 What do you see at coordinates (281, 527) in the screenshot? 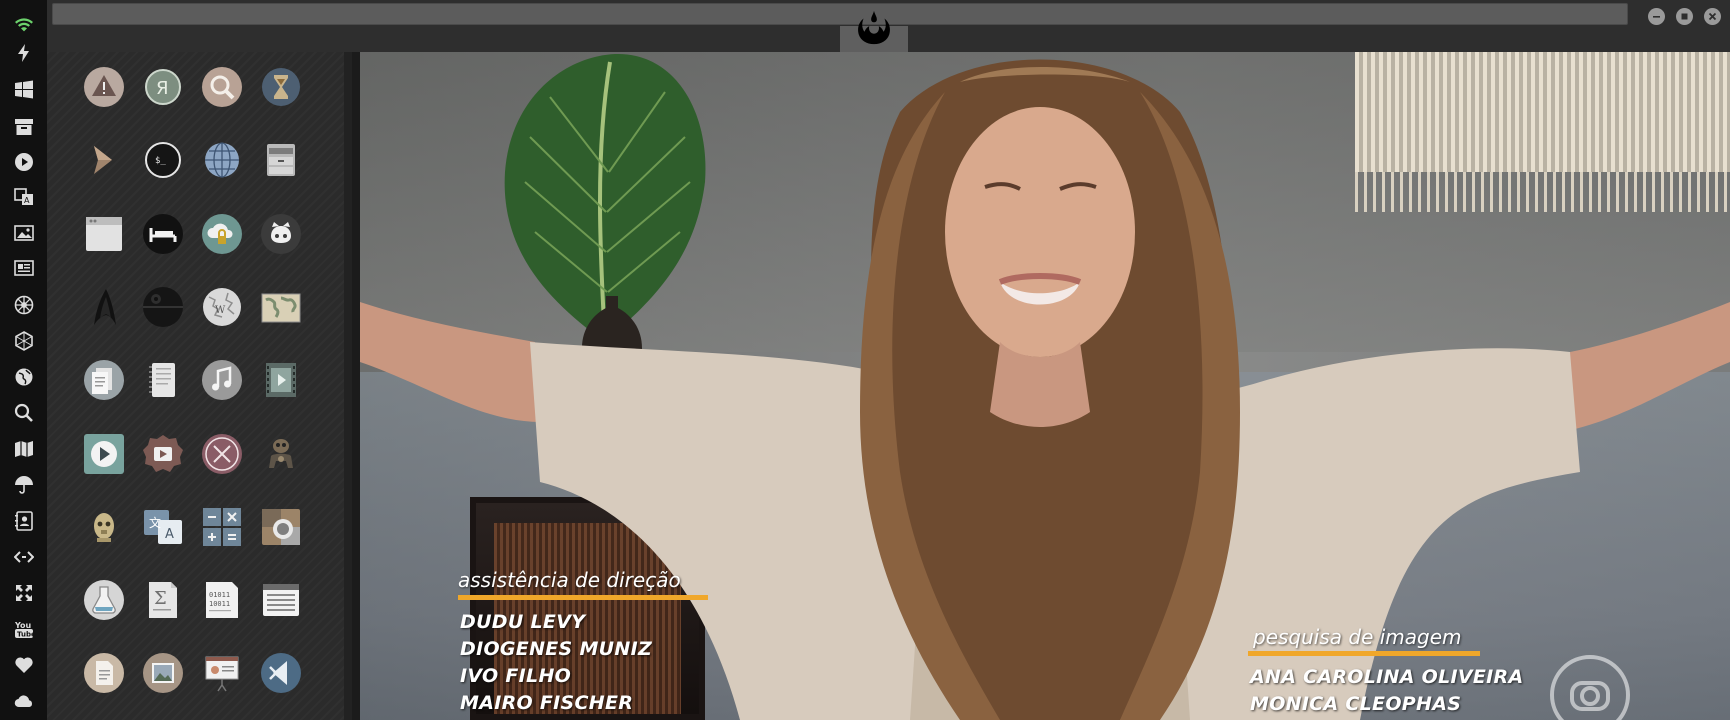
I see `camera-app-icon` at bounding box center [281, 527].